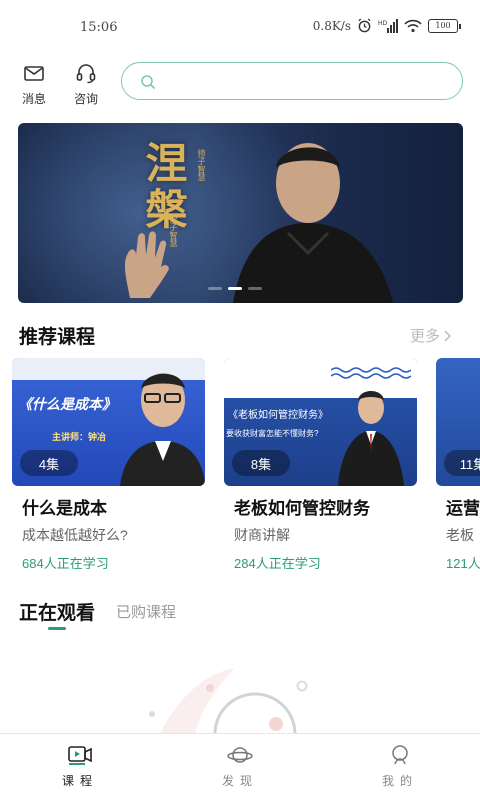  Describe the element at coordinates (424, 336) in the screenshot. I see `more-label: 更多` at that location.